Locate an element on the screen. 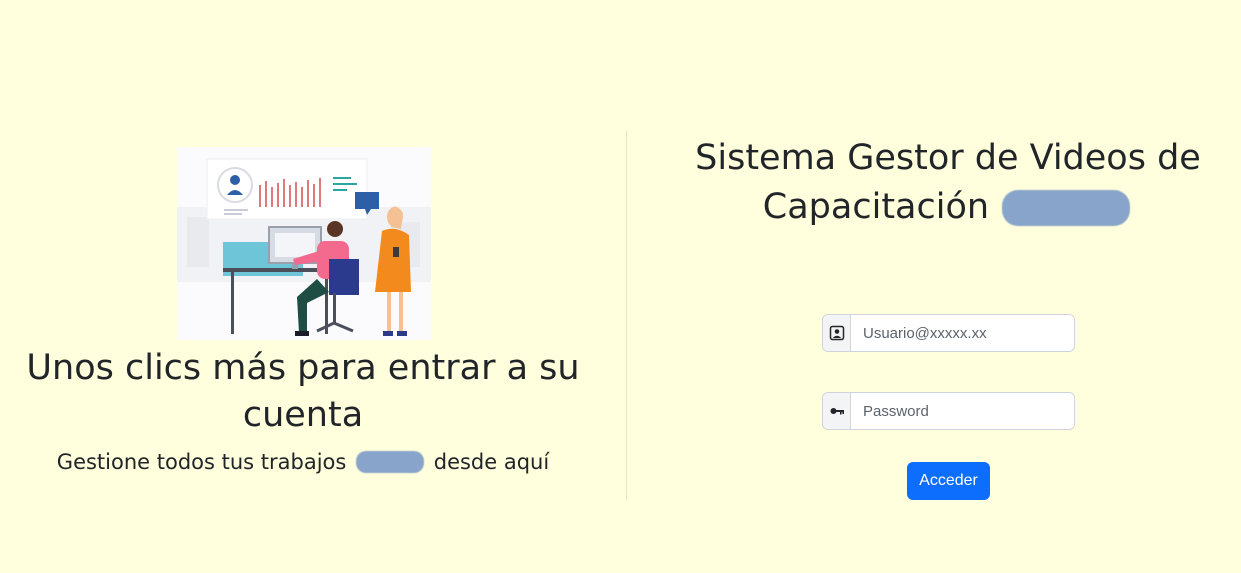 Image resolution: width=1241 pixels, height=573 pixels. username-input is located at coordinates (962, 333).